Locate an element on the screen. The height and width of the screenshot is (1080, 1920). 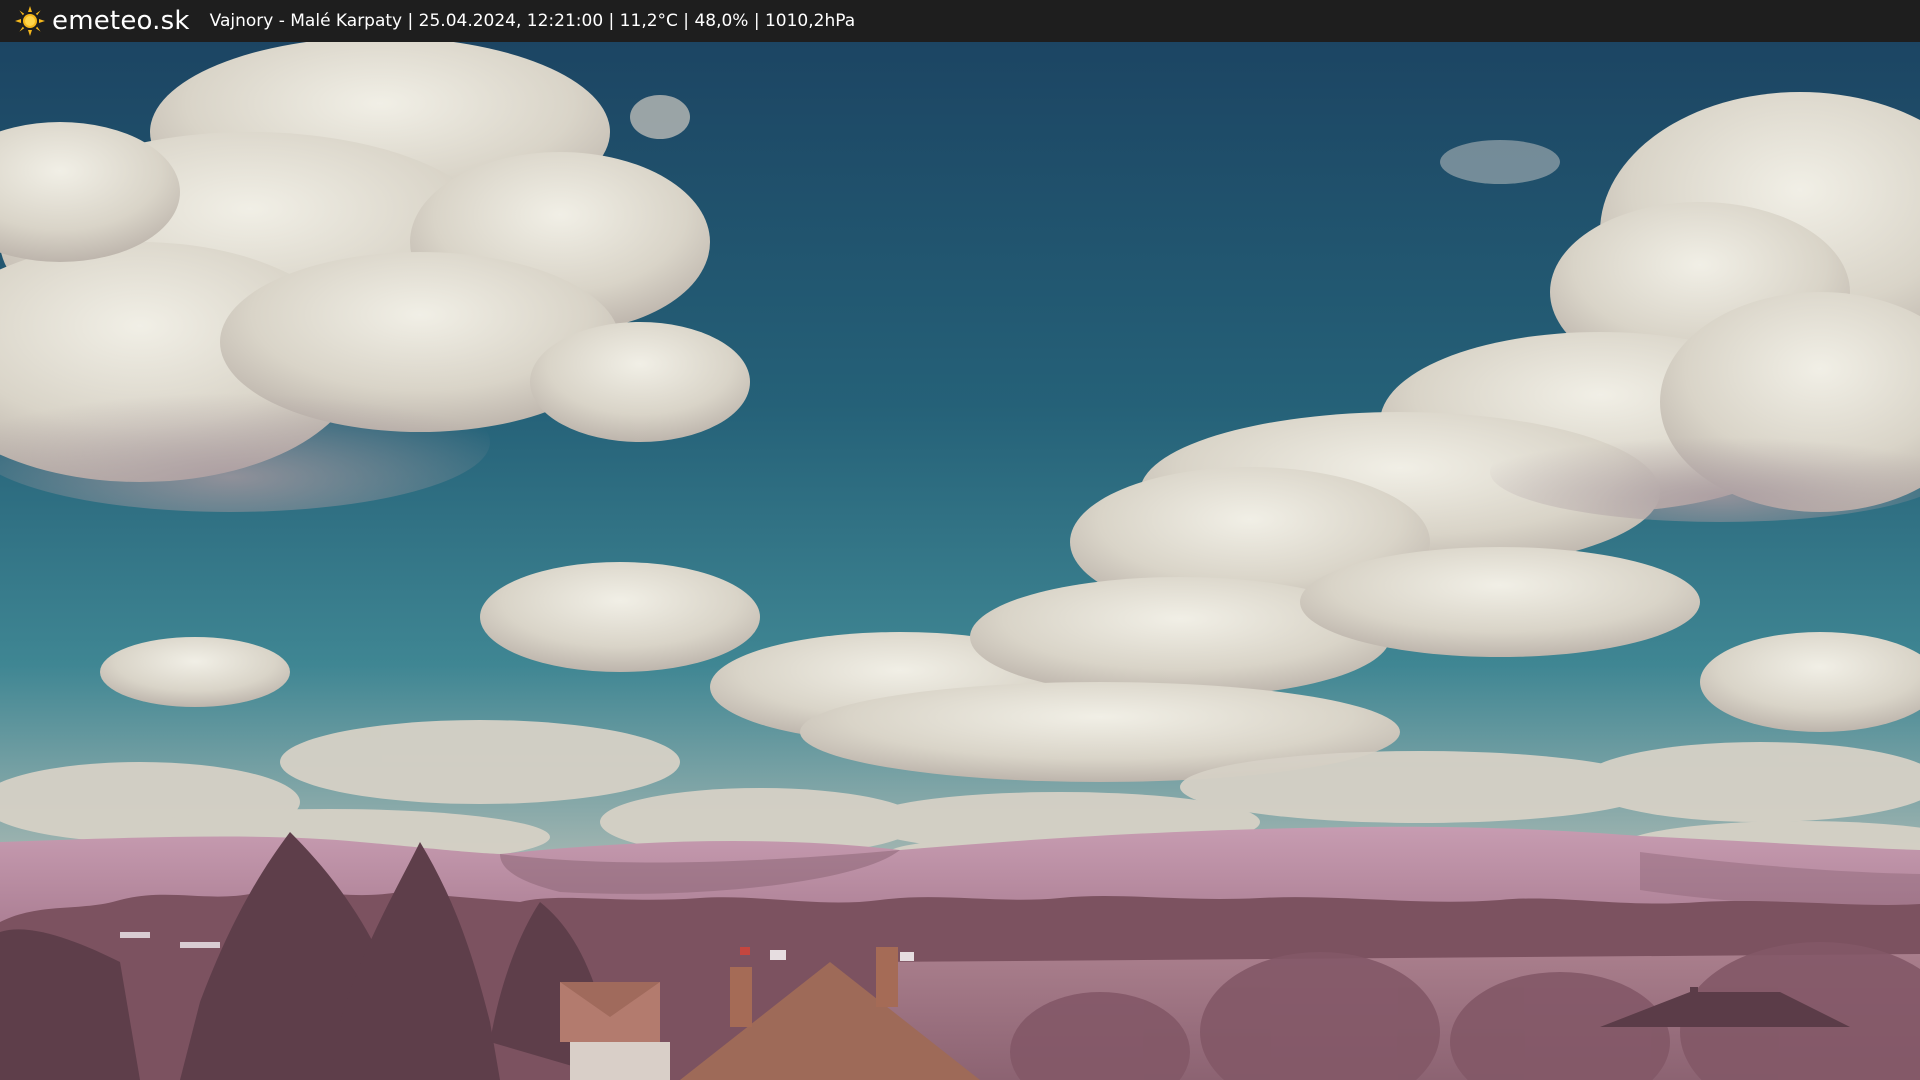
brand-name: emeteo.sk is located at coordinates (121, 21).